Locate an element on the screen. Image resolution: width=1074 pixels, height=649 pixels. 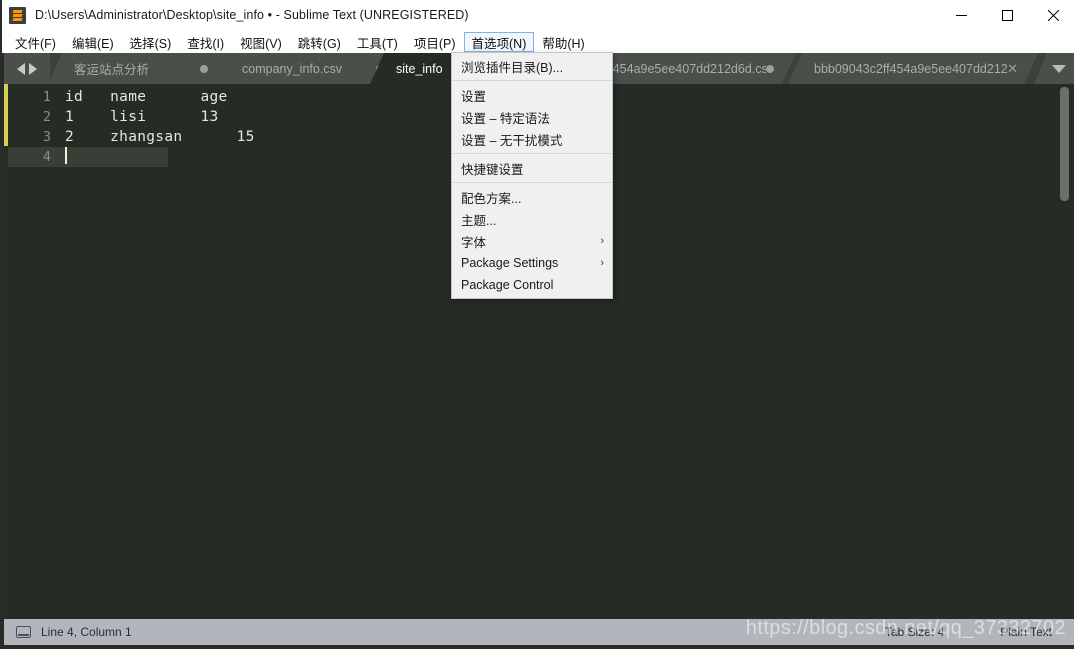
status-bar: Line 4, Column 1 Tab Size: 4 Plain Text is located at coordinates (539, 632).